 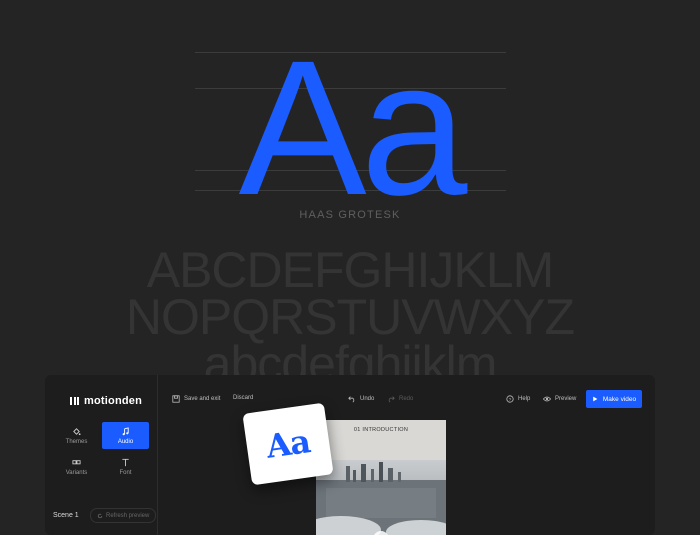 I want to click on redo-button: Redo, so click(x=400, y=399).